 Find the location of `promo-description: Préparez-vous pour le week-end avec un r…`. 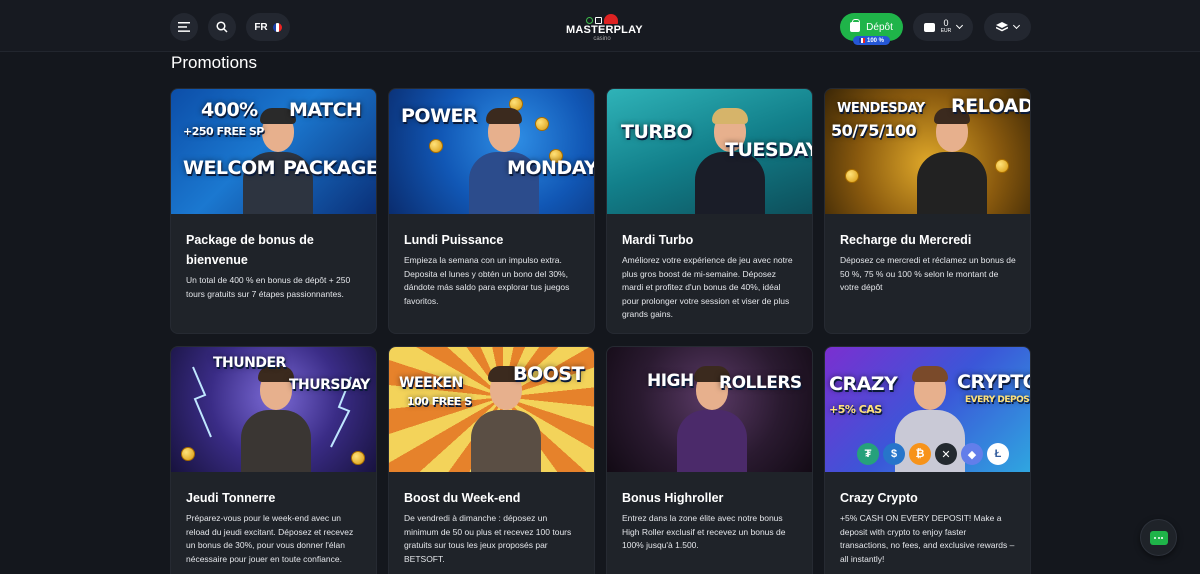

promo-description: Préparez-vous pour le week-end avec un r… is located at coordinates (270, 538).